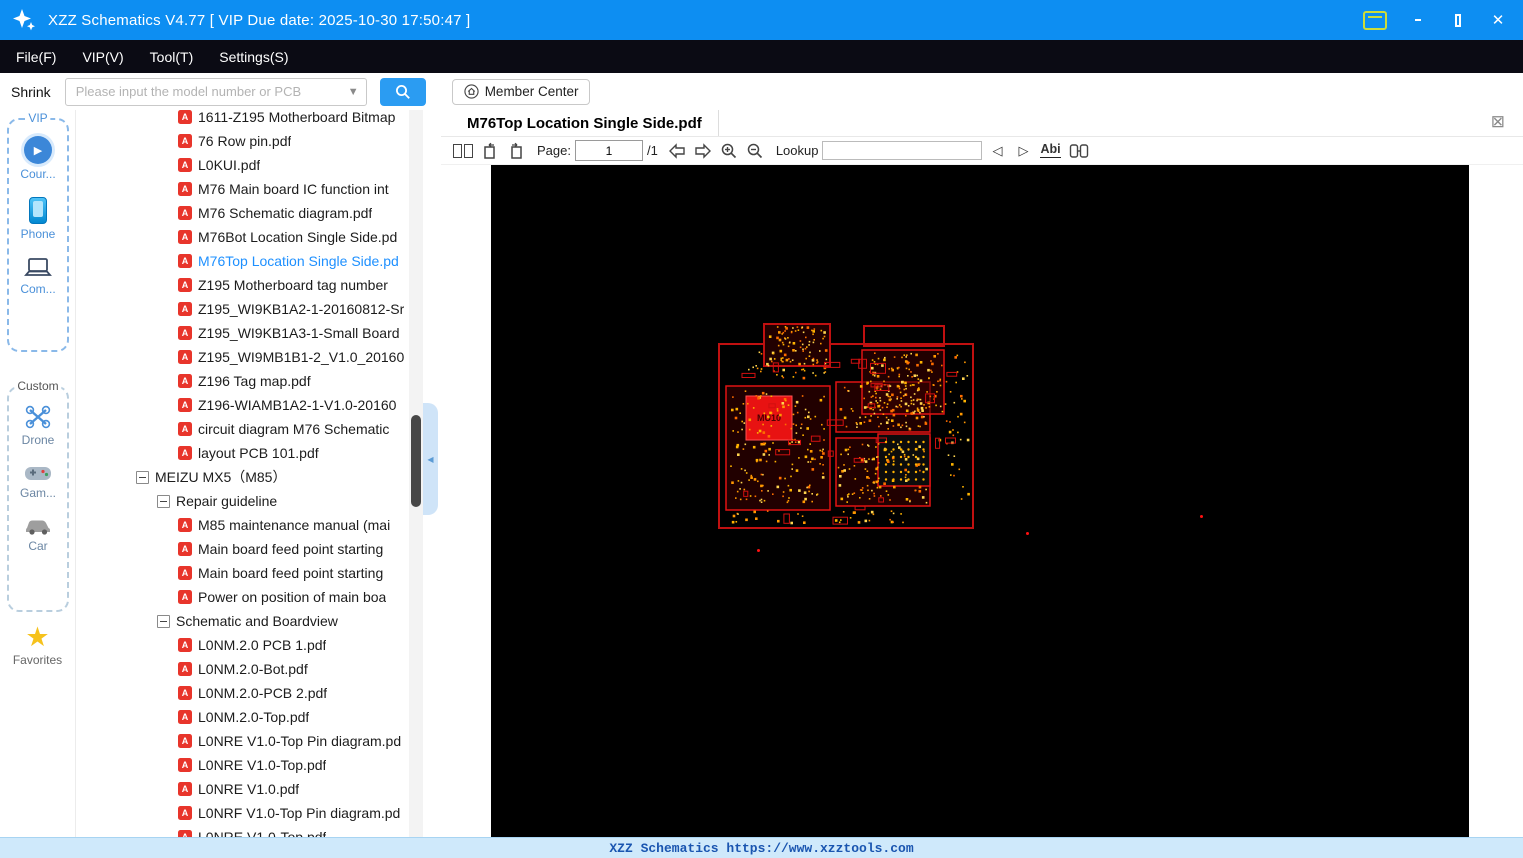 The width and height of the screenshot is (1523, 858). I want to click on tree-item: Acircuit diagram M76 Schematic, so click(242, 429).